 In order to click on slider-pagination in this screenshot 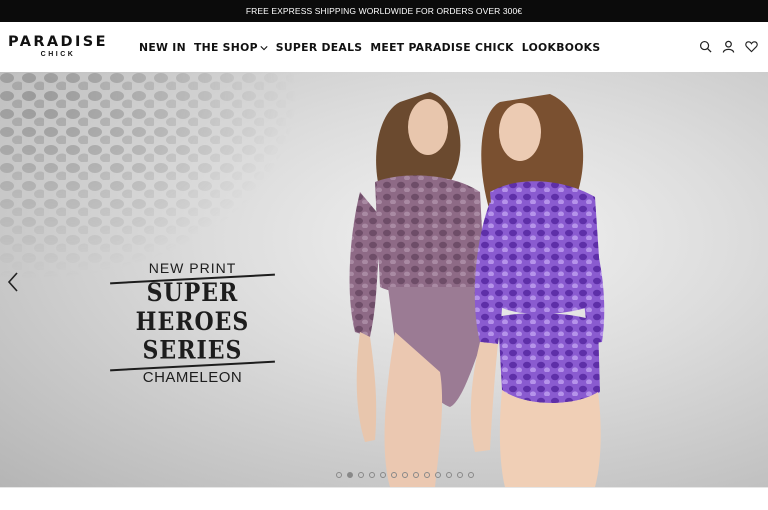, I will do `click(405, 475)`.